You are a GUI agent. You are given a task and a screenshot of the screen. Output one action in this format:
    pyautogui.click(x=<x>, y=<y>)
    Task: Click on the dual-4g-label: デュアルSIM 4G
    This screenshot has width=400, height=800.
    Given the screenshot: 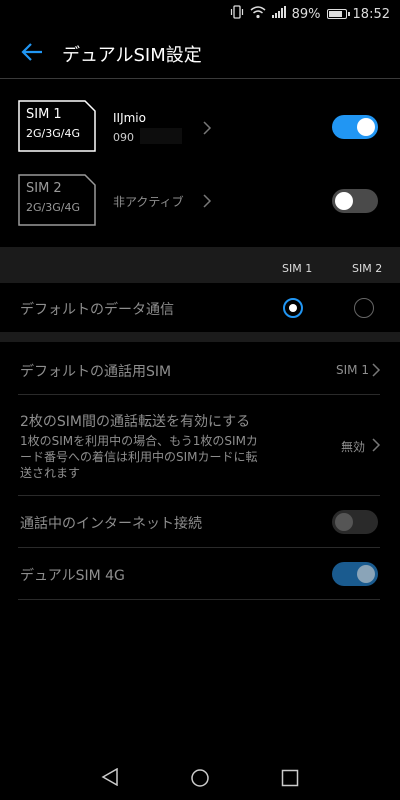 What is the action you would take?
    pyautogui.click(x=72, y=576)
    